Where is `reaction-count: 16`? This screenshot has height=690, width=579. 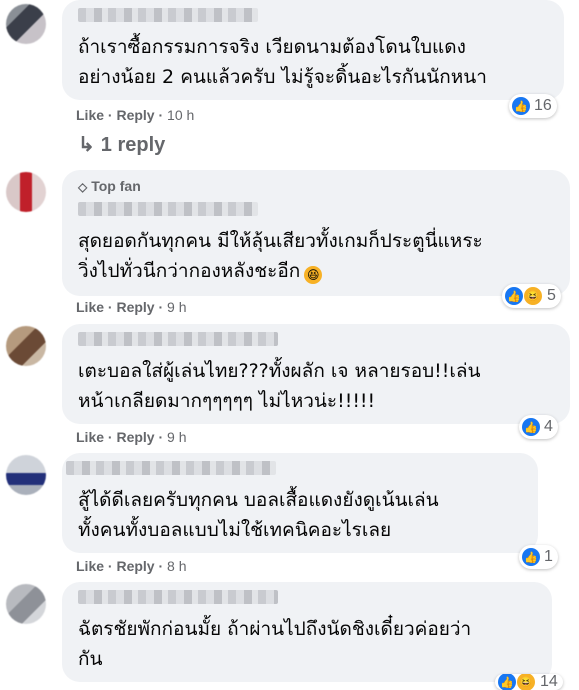
reaction-count: 16 is located at coordinates (543, 105).